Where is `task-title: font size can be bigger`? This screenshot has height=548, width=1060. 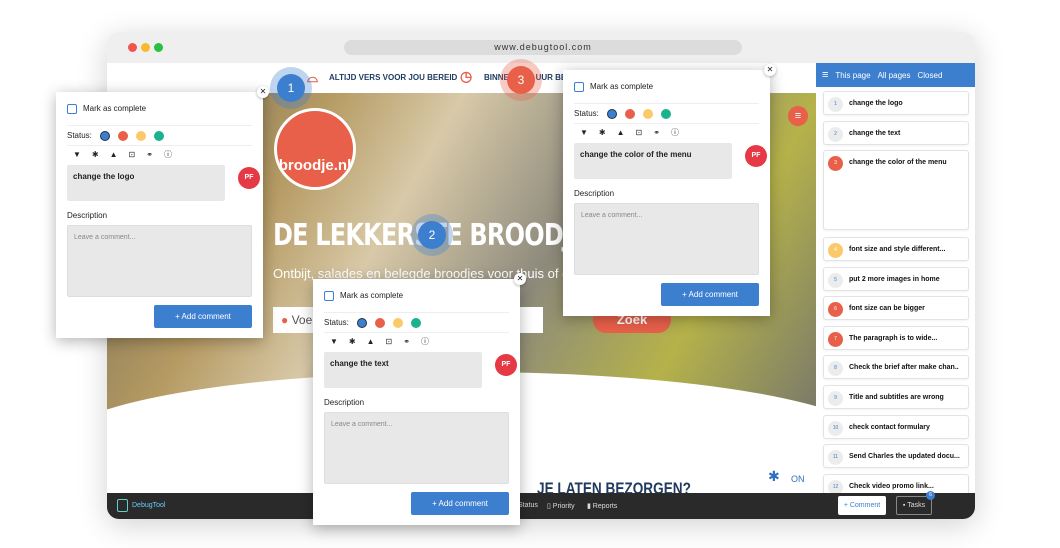 task-title: font size can be bigger is located at coordinates (887, 308).